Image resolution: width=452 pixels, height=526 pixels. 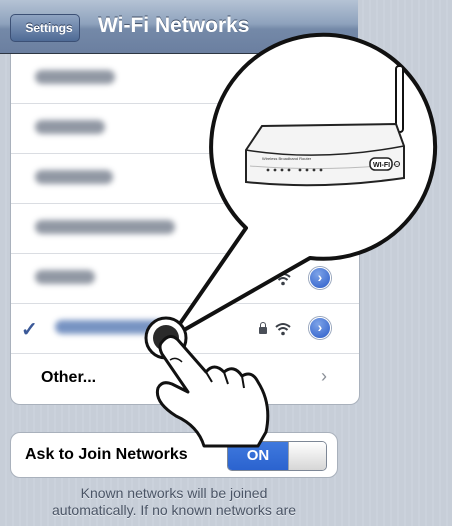 I want to click on footer-line-1: Known networks will be joined, so click(x=174, y=493).